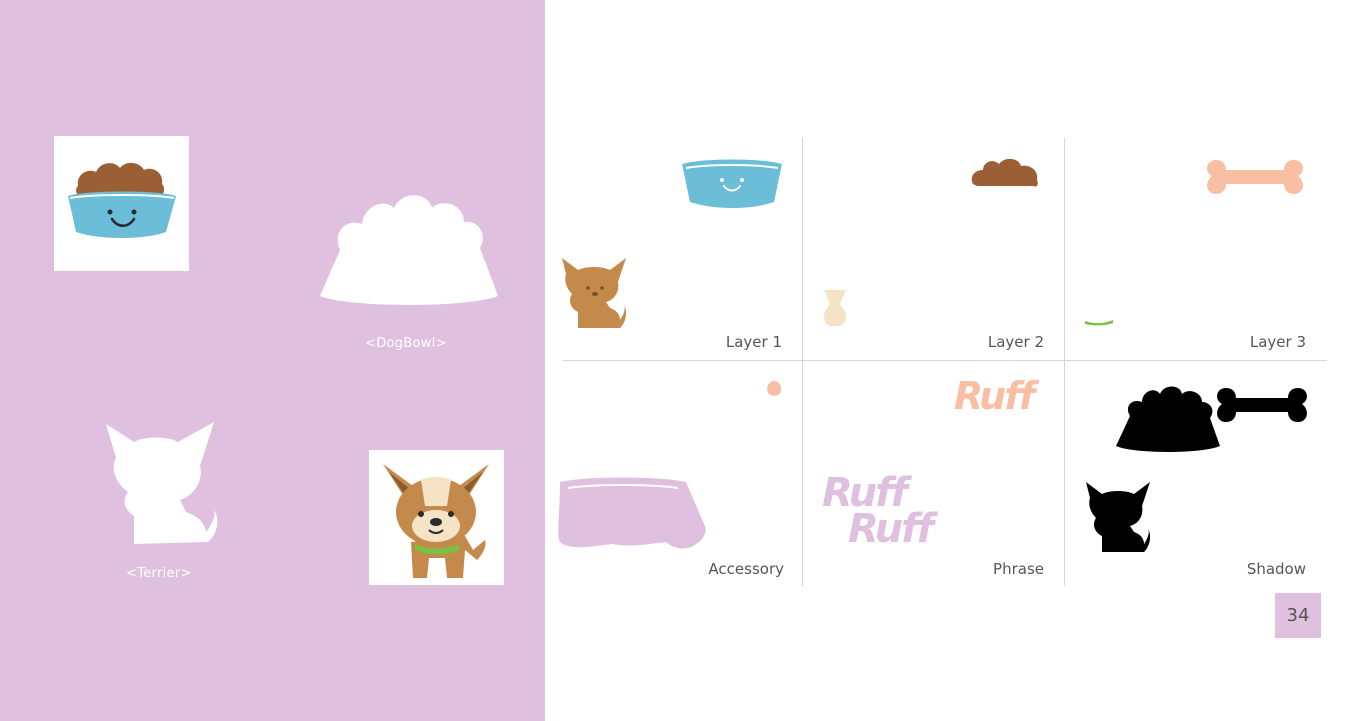 The height and width of the screenshot is (721, 1354). What do you see at coordinates (1099, 322) in the screenshot?
I see `green-collar-icon` at bounding box center [1099, 322].